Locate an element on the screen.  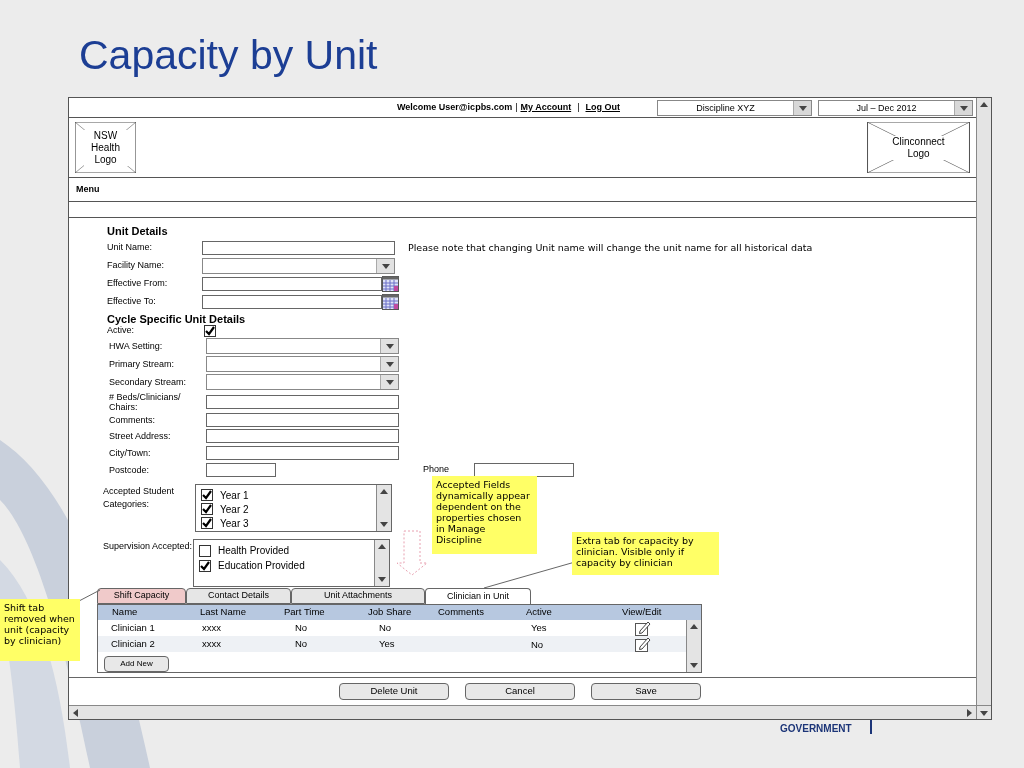
tab: Contact Details is located at coordinates (238, 596).